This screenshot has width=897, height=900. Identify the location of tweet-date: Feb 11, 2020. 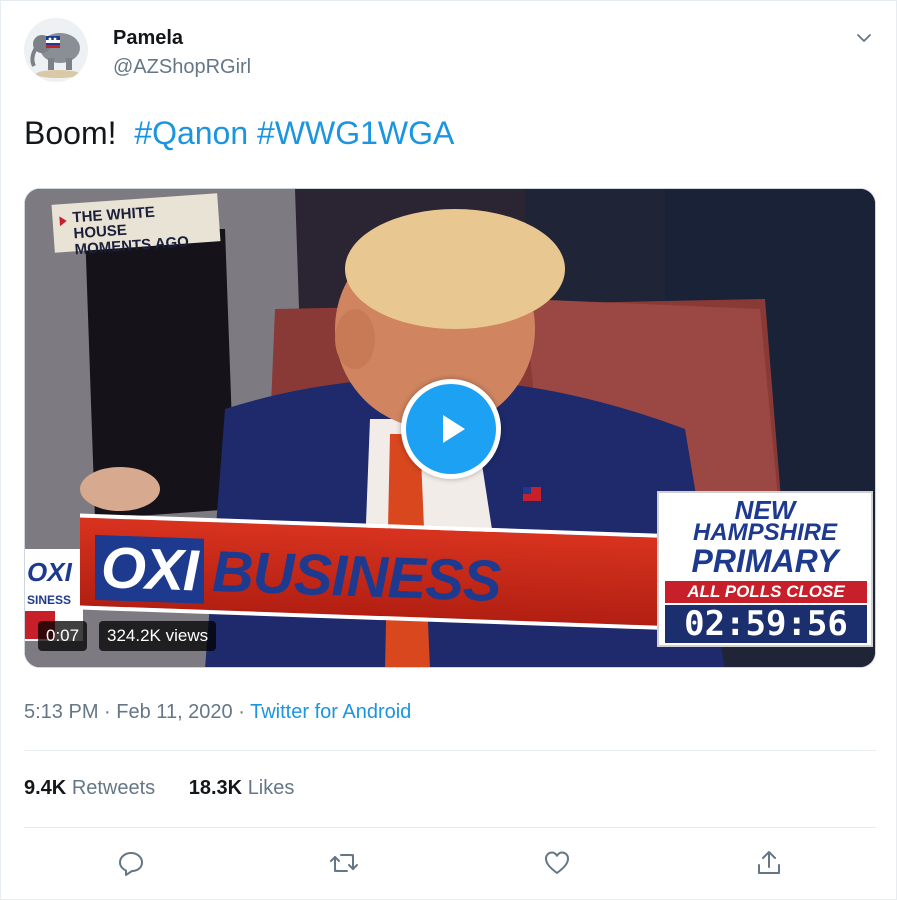
(174, 712).